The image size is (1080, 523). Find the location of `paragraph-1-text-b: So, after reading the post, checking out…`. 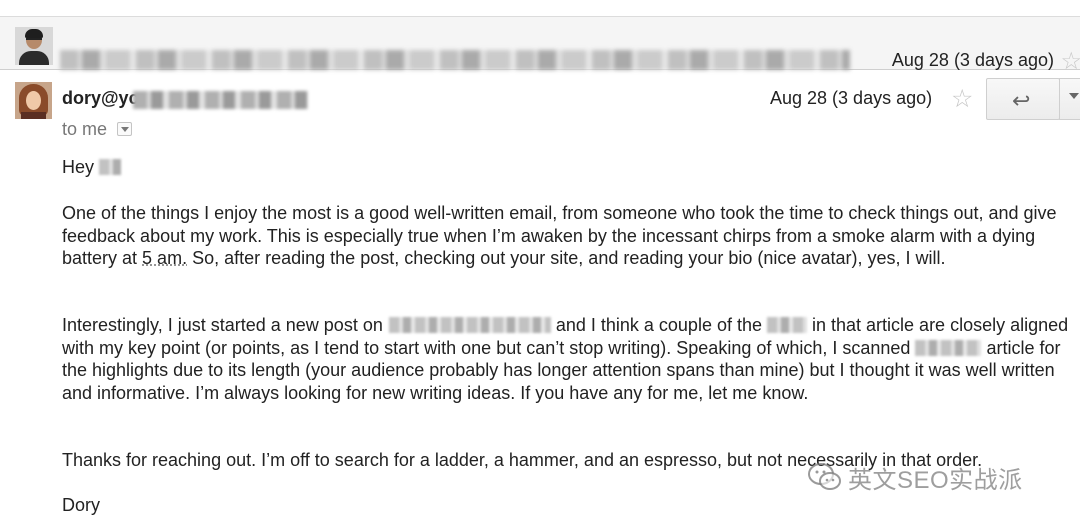

paragraph-1-text-b: So, after reading the post, checking out… is located at coordinates (566, 258).